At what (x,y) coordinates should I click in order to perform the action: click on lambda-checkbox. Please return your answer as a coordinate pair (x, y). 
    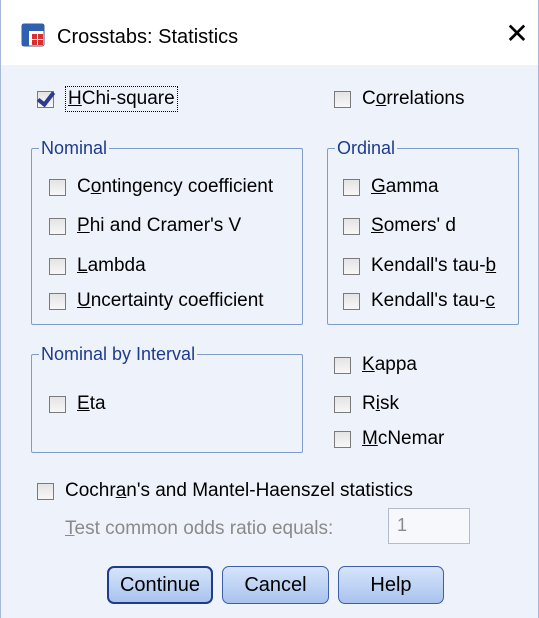
    Looking at the image, I should click on (57, 266).